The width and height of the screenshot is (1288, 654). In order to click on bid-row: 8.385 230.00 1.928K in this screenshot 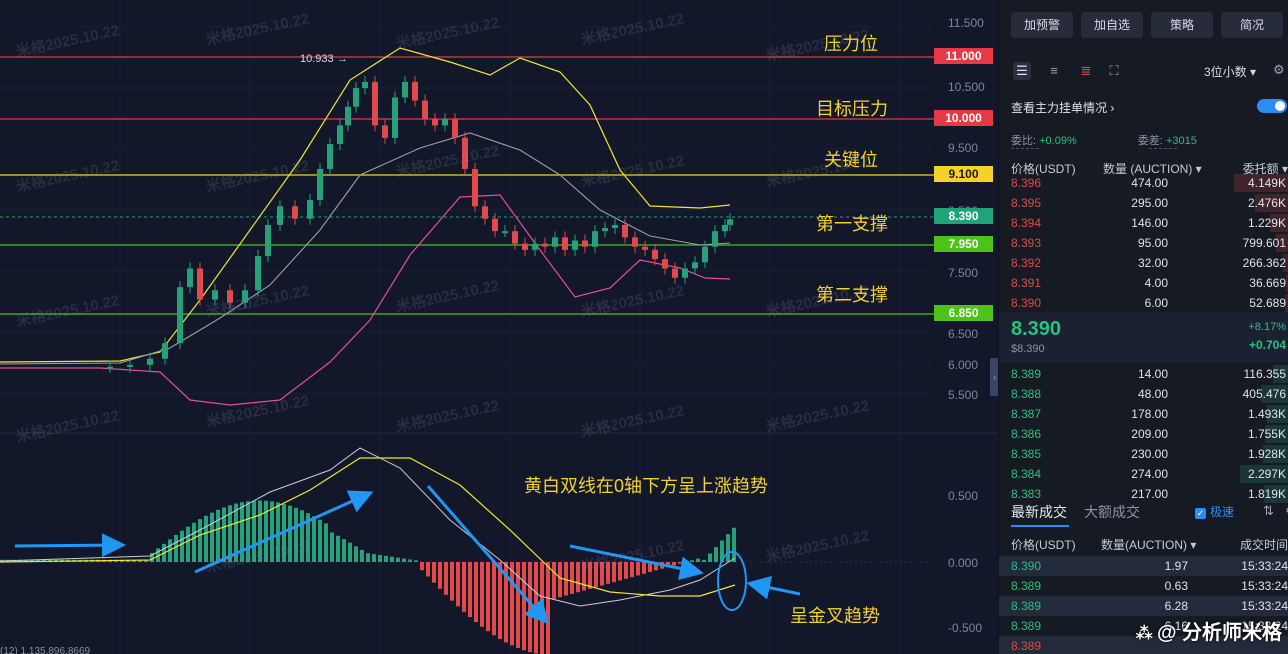, I will do `click(1143, 454)`.